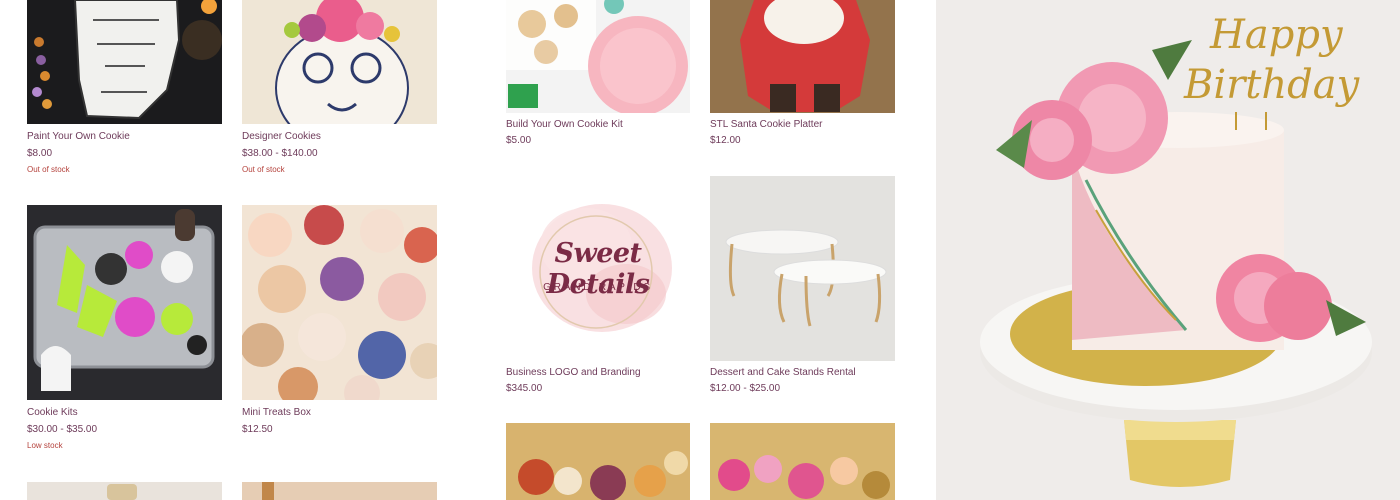  I want to click on product-name: Dessert and Cake Stands Rental, so click(783, 372).